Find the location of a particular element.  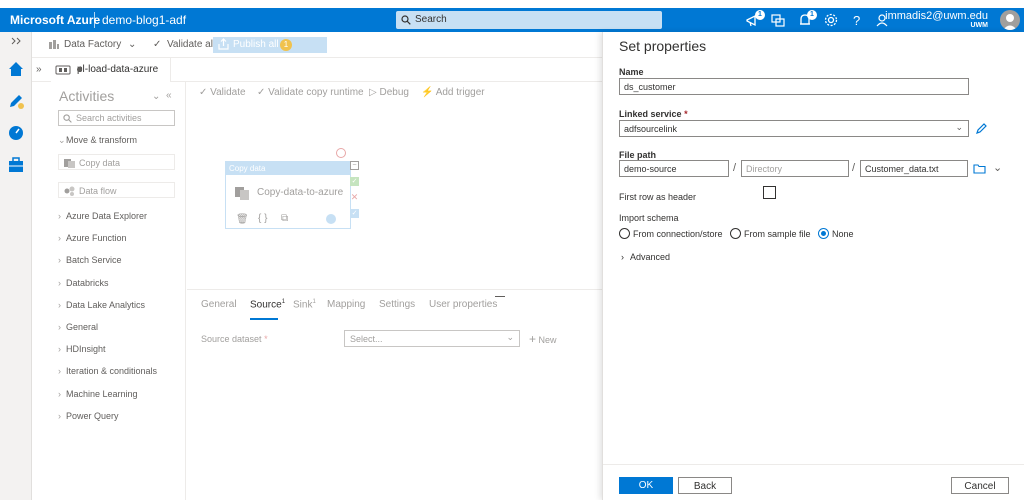

import-schema-label: Import schema is located at coordinates (649, 218).